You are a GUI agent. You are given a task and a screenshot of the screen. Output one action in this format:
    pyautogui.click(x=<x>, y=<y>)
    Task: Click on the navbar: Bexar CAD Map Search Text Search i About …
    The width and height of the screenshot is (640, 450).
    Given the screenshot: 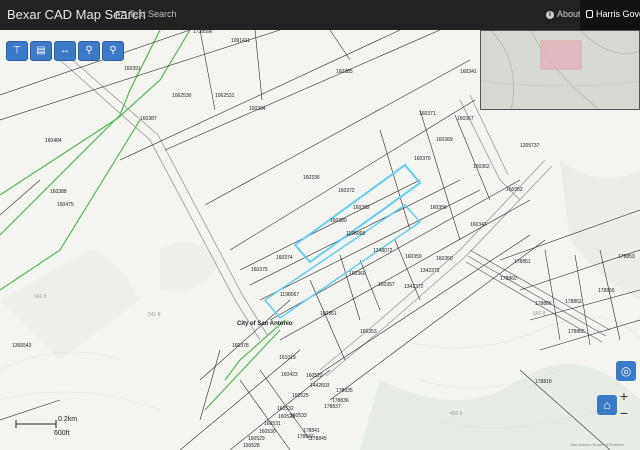 What is the action you would take?
    pyautogui.click(x=320, y=15)
    